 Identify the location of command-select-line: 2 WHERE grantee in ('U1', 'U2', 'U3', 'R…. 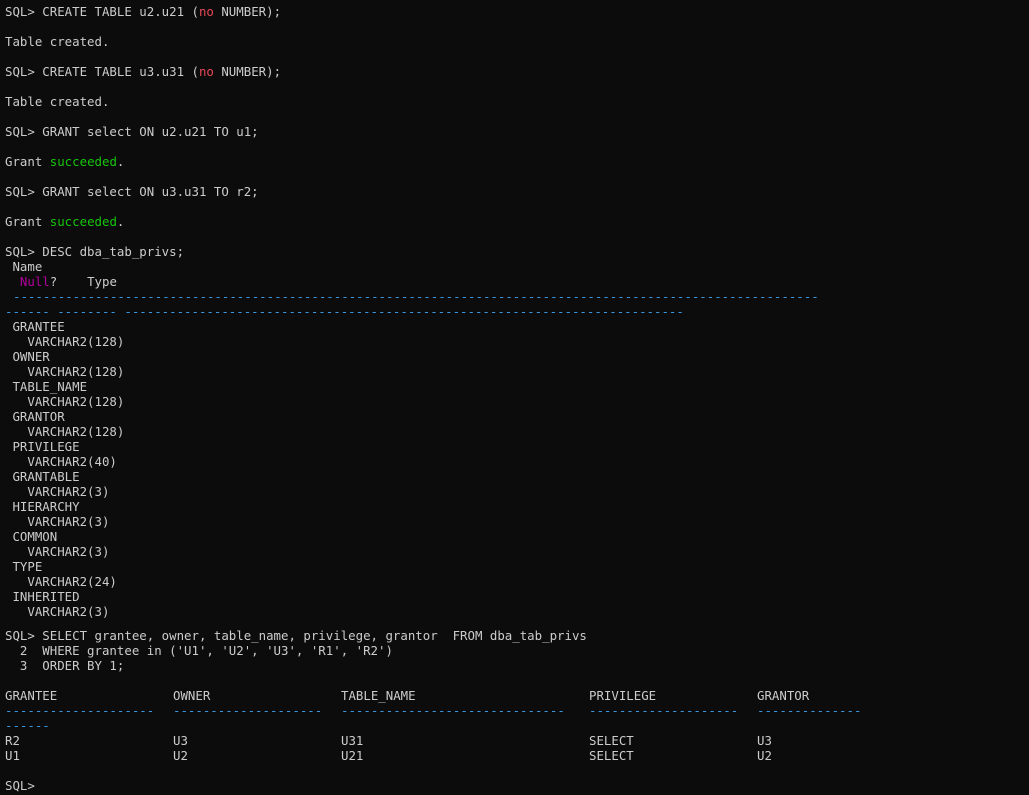
(199, 650).